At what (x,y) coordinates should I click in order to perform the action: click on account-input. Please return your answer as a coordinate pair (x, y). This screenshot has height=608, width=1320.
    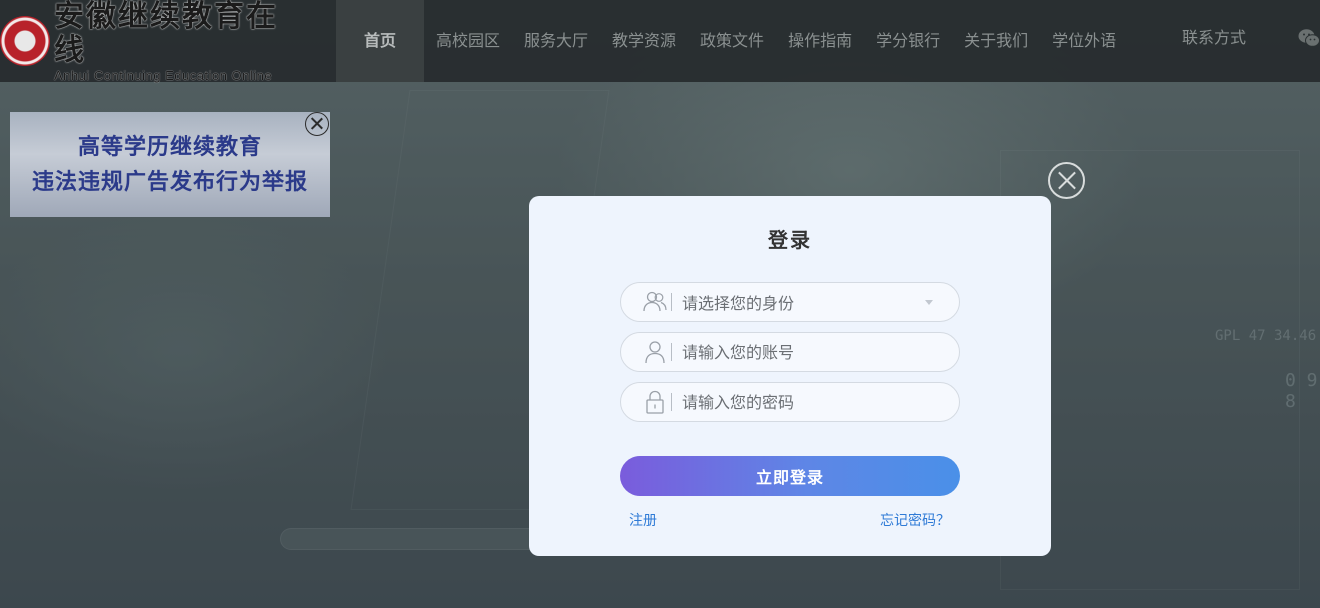
    Looking at the image, I should click on (807, 352).